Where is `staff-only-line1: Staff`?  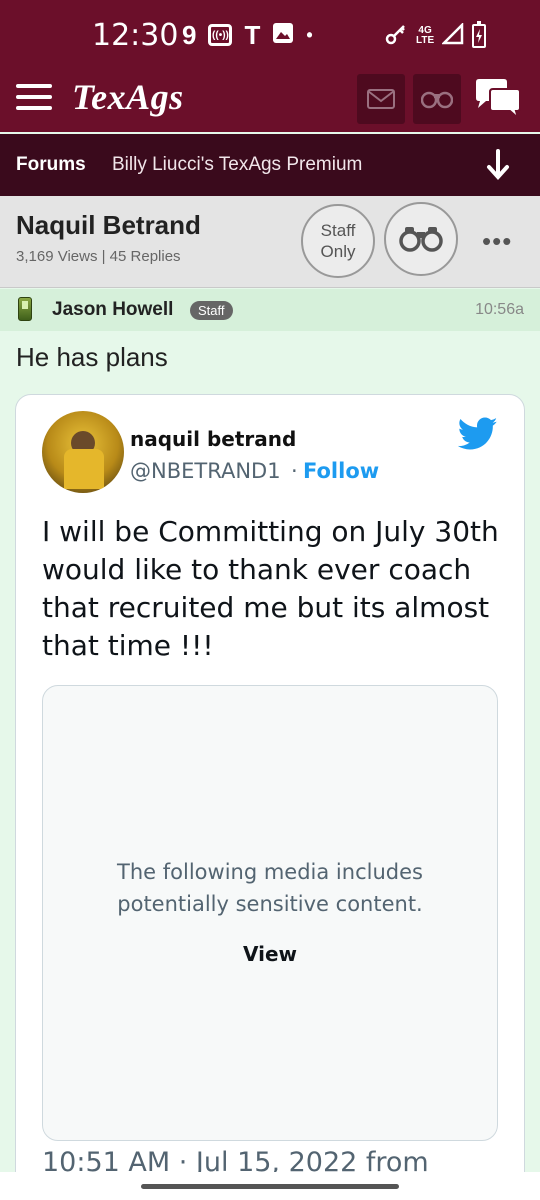
staff-only-line1: Staff is located at coordinates (338, 230).